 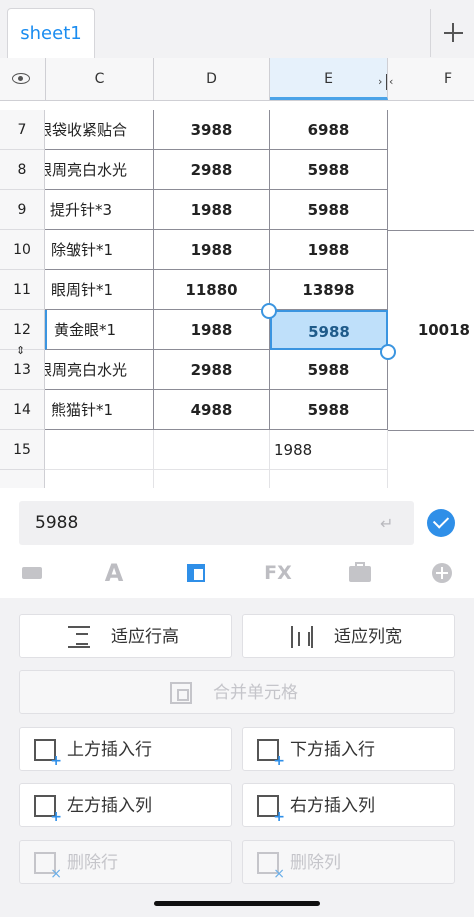 What do you see at coordinates (48, 867) in the screenshot?
I see `delete-row-icon` at bounding box center [48, 867].